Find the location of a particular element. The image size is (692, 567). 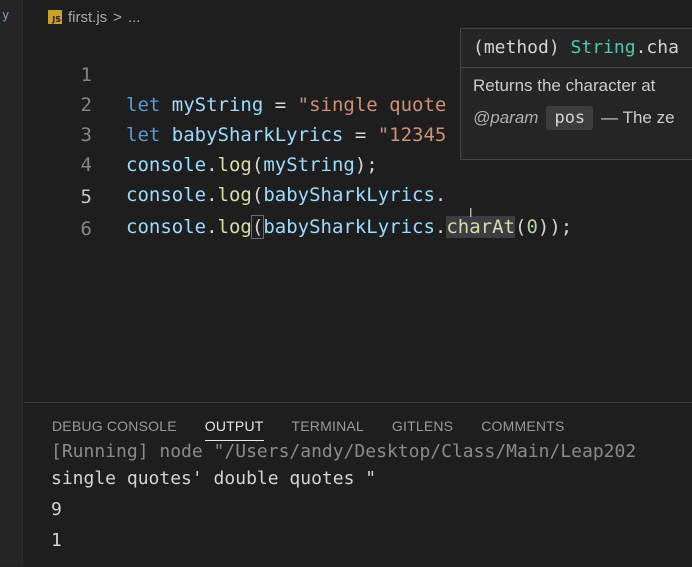

hover-signature-open: (method) is located at coordinates (522, 47).